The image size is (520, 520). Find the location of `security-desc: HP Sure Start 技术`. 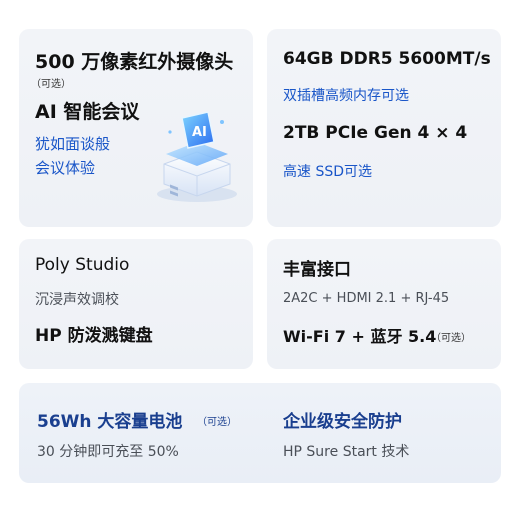

security-desc: HP Sure Start 技术 is located at coordinates (346, 452).